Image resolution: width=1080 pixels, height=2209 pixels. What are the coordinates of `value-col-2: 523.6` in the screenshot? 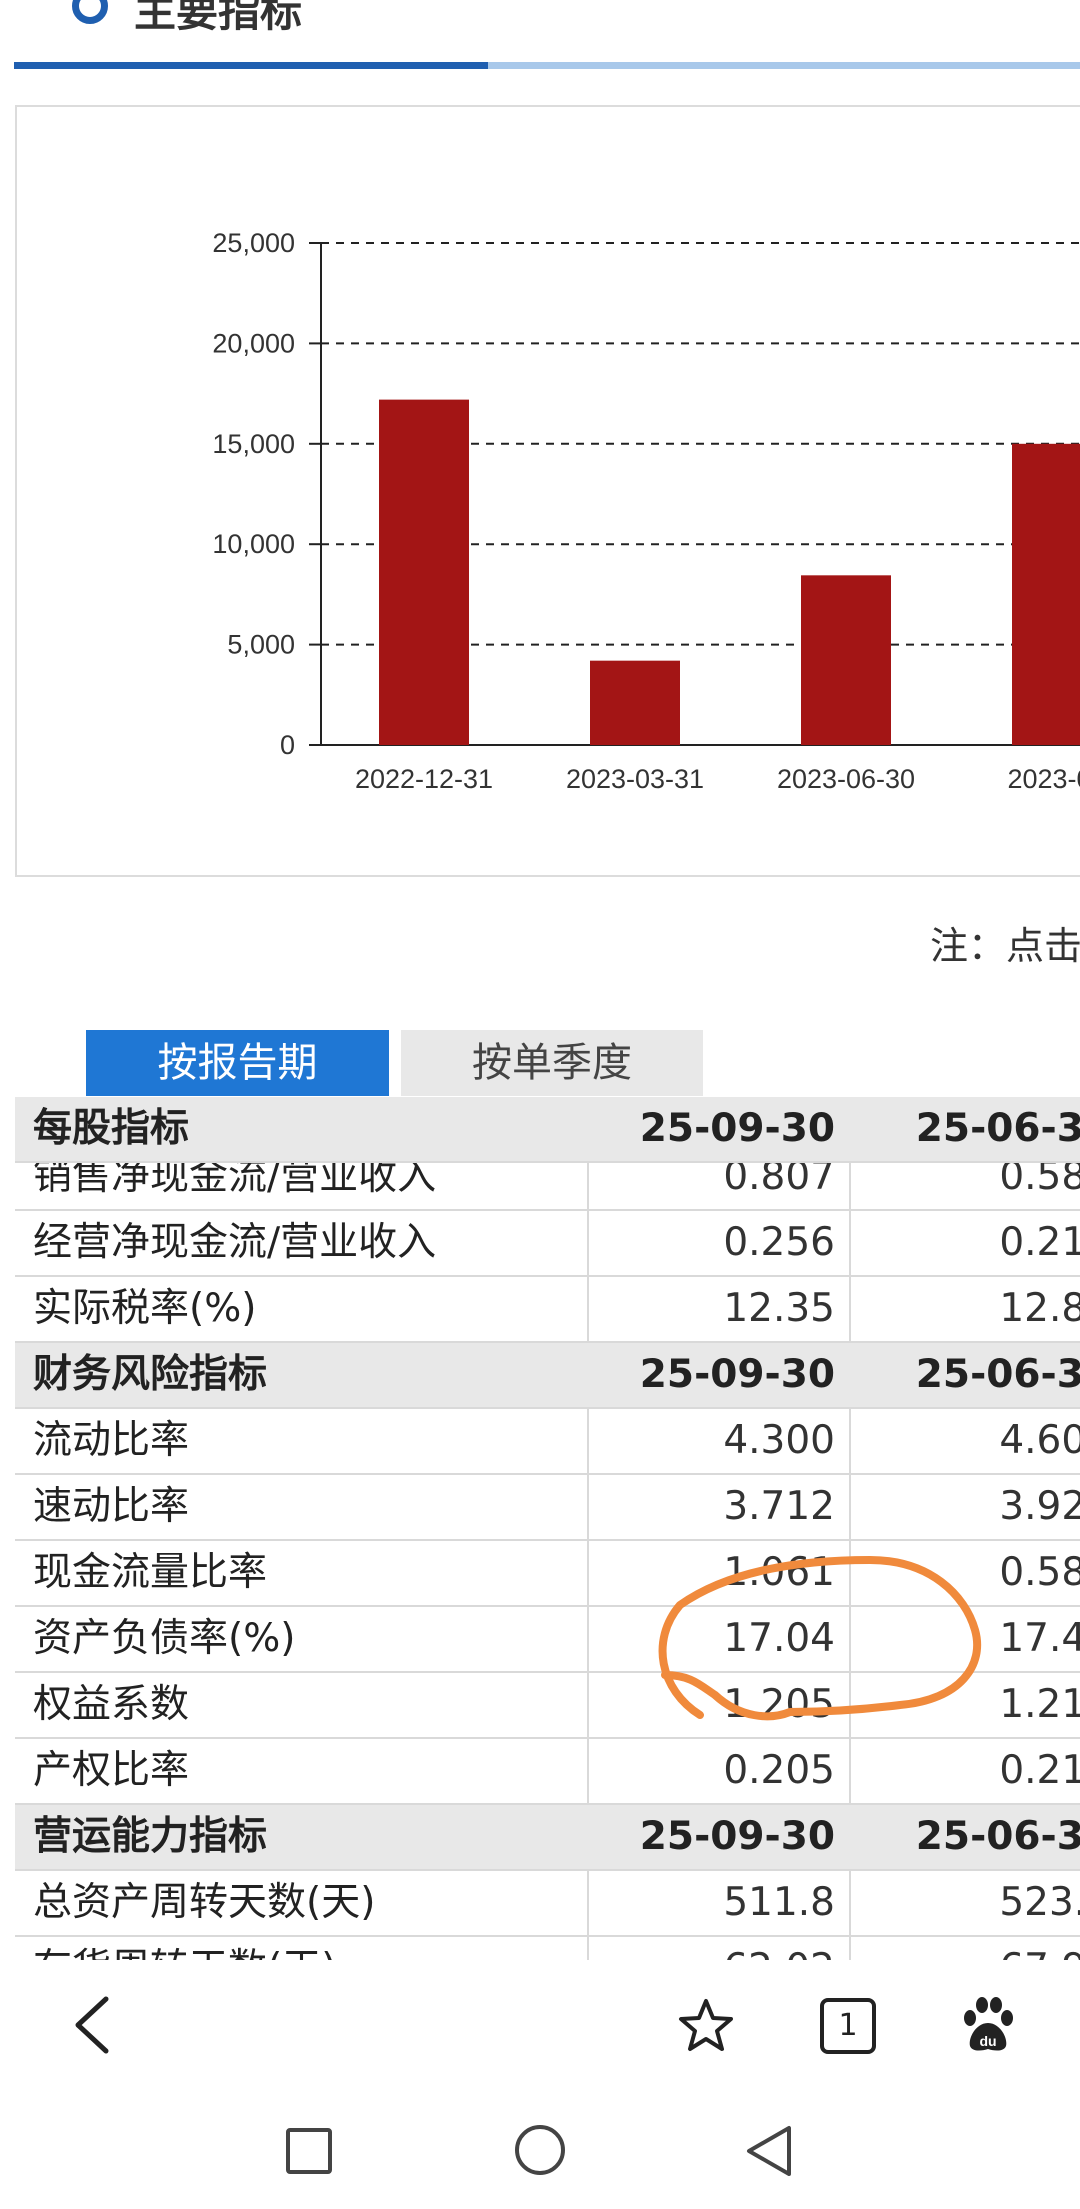 It's located at (1039, 1902).